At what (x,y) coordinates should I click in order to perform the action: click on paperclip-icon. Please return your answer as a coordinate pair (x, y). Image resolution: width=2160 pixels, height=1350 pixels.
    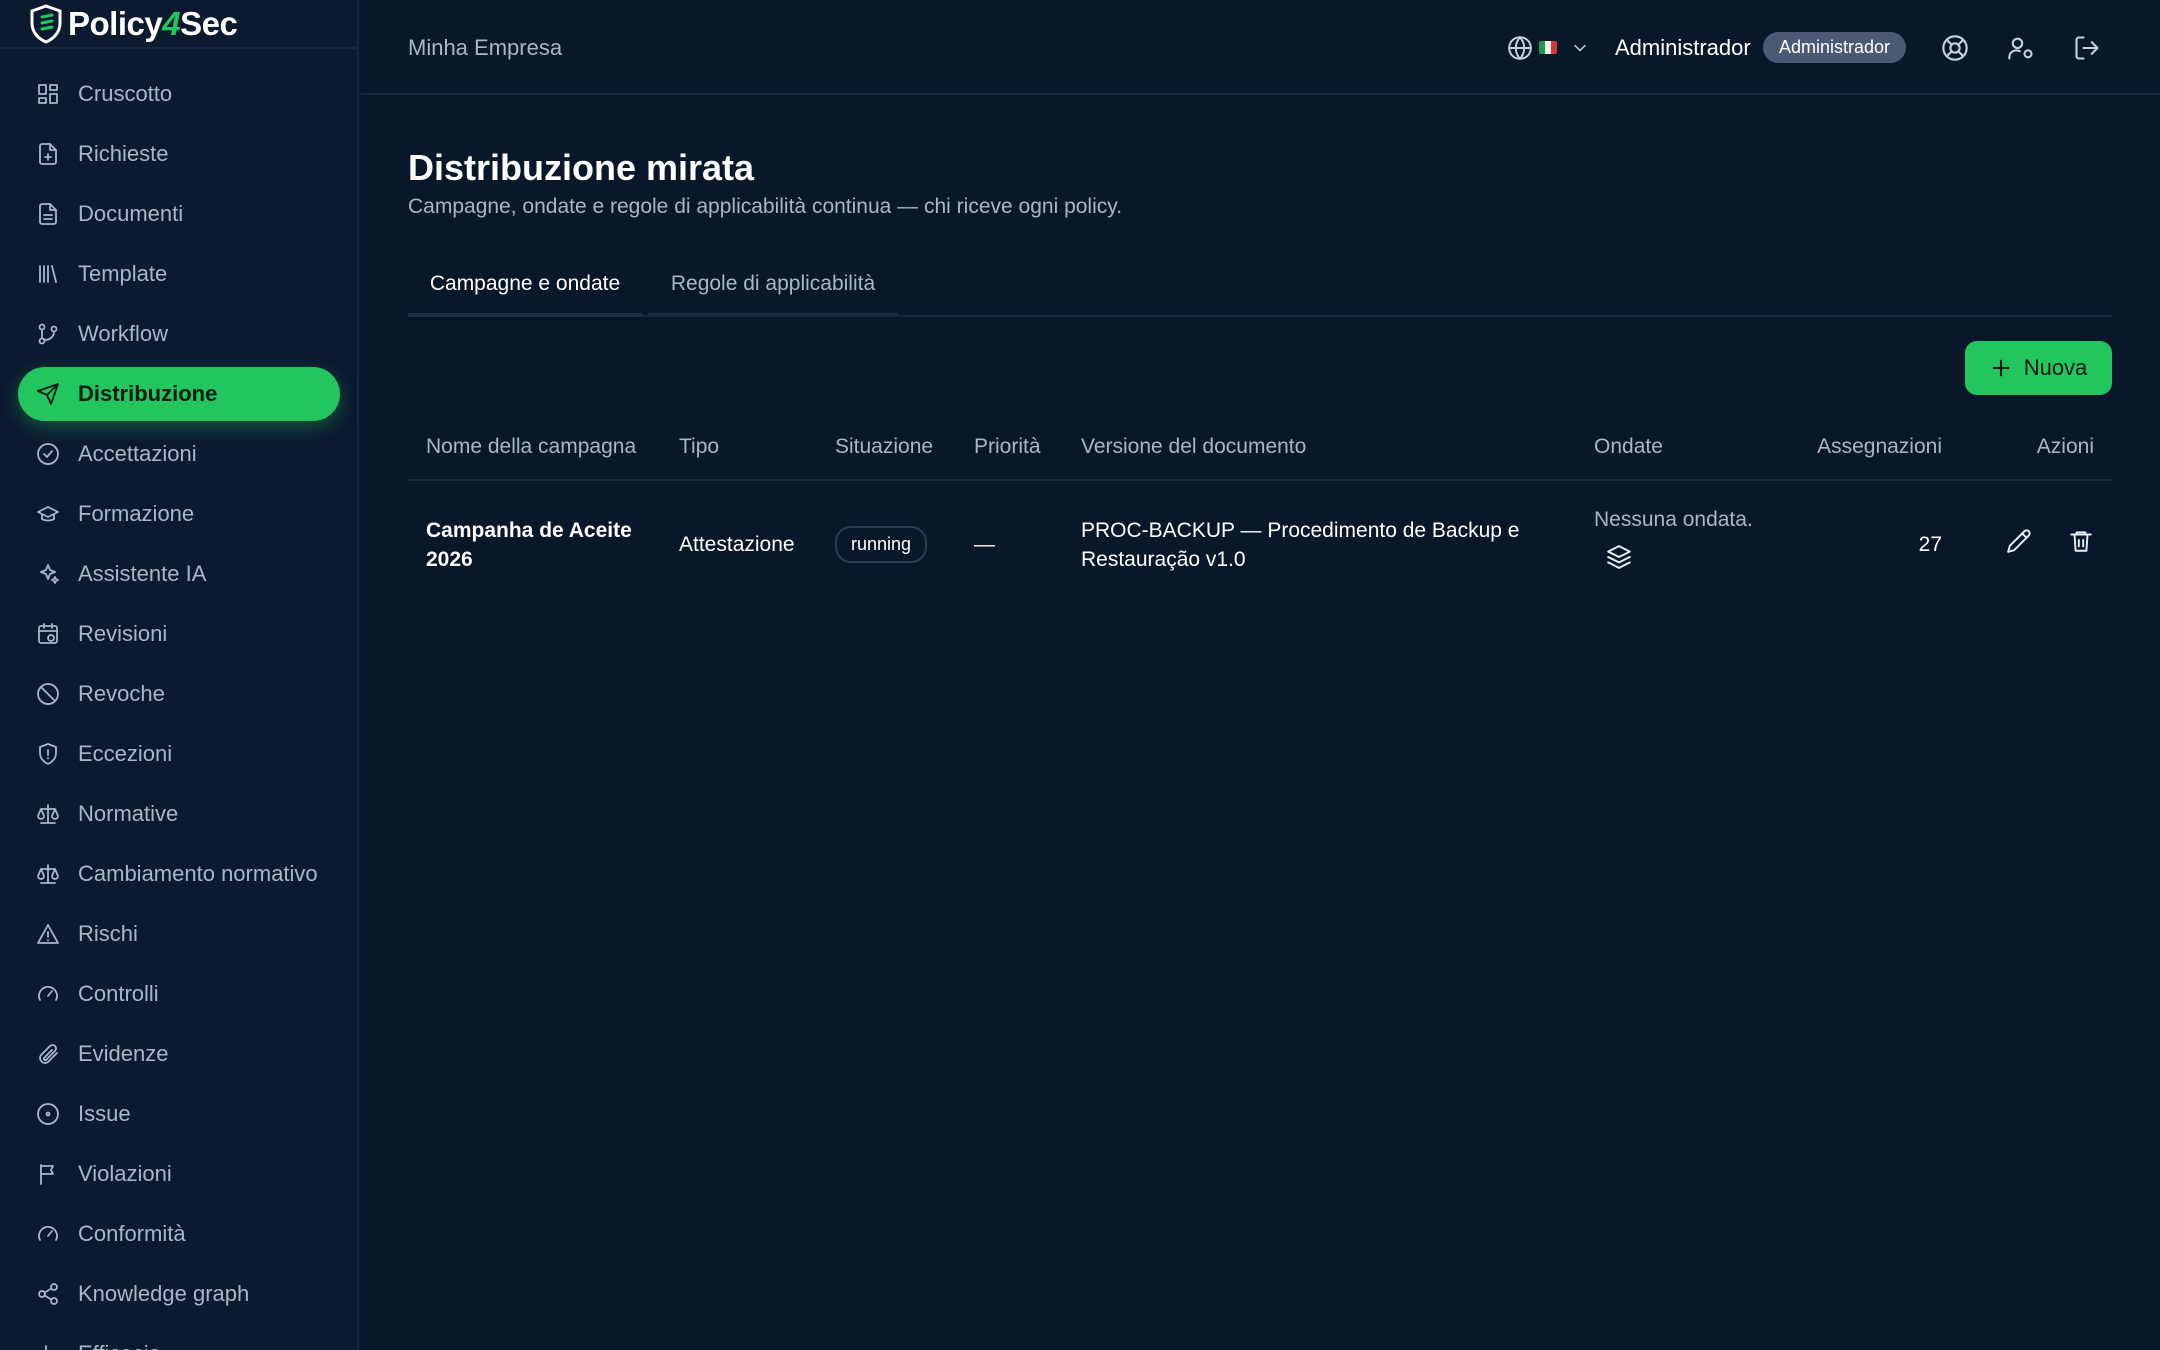
    Looking at the image, I should click on (48, 1054).